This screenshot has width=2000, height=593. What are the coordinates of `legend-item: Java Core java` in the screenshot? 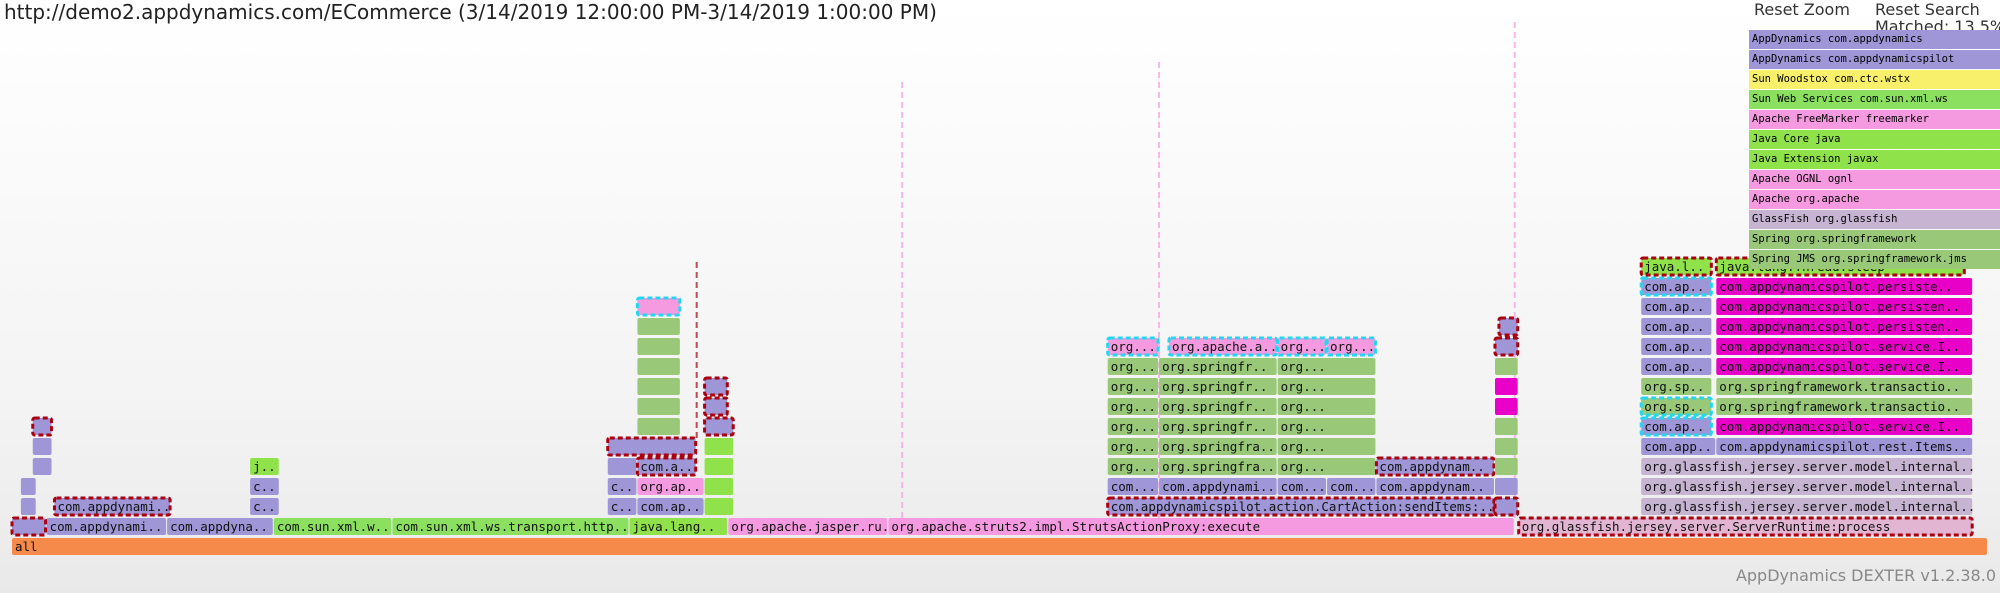 It's located at (1874, 139).